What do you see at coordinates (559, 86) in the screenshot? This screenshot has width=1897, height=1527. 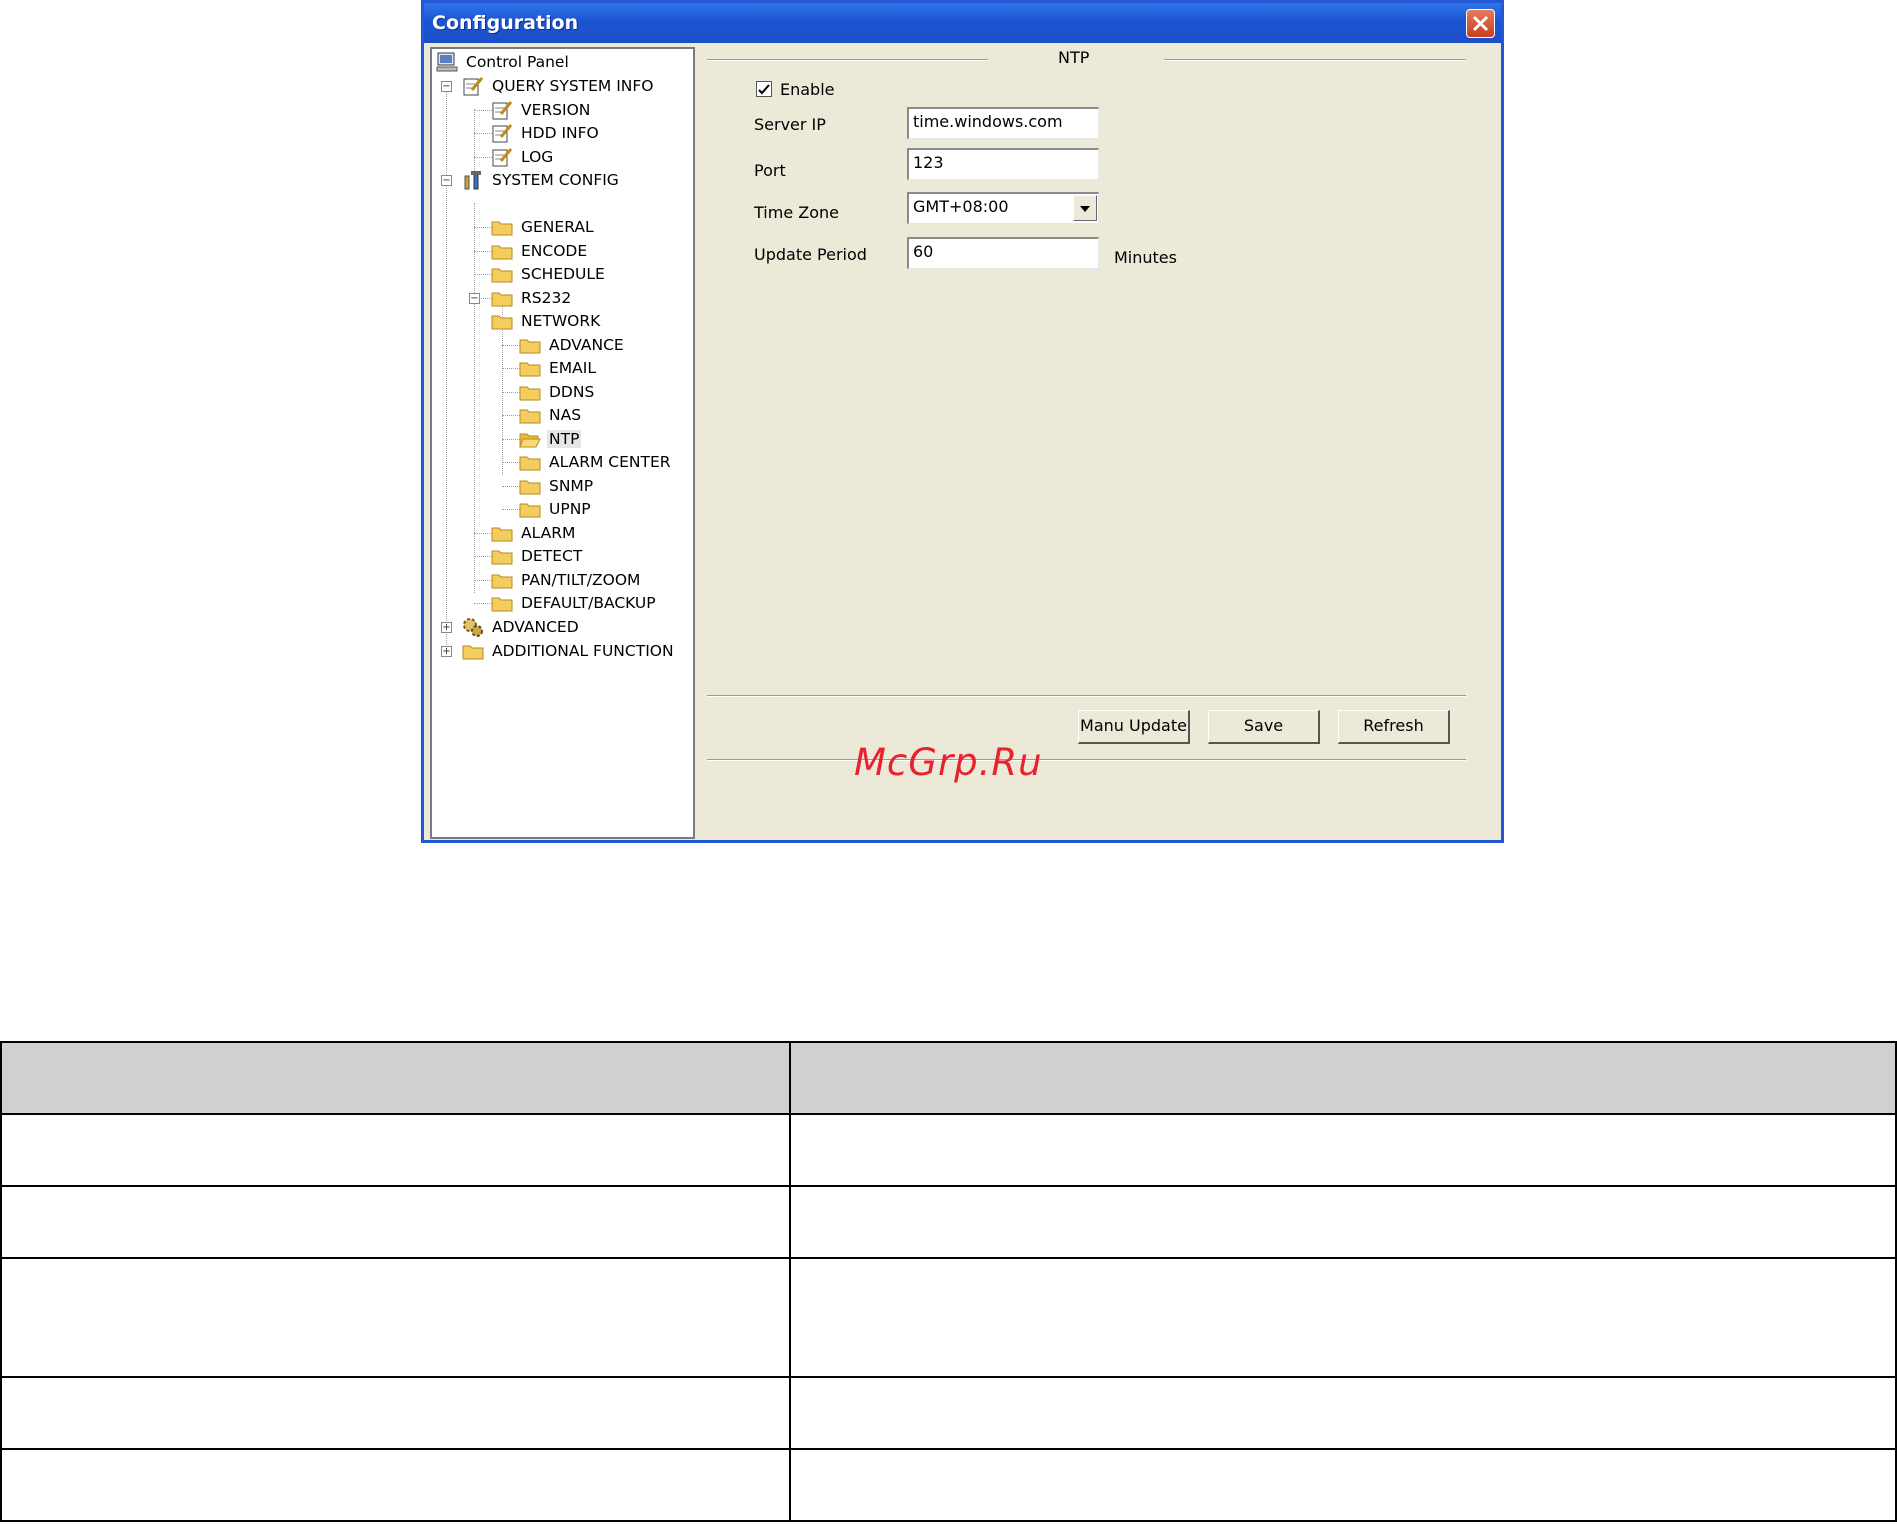 I see `tree-item-query-system-info: QUERY SYSTEM INFO` at bounding box center [559, 86].